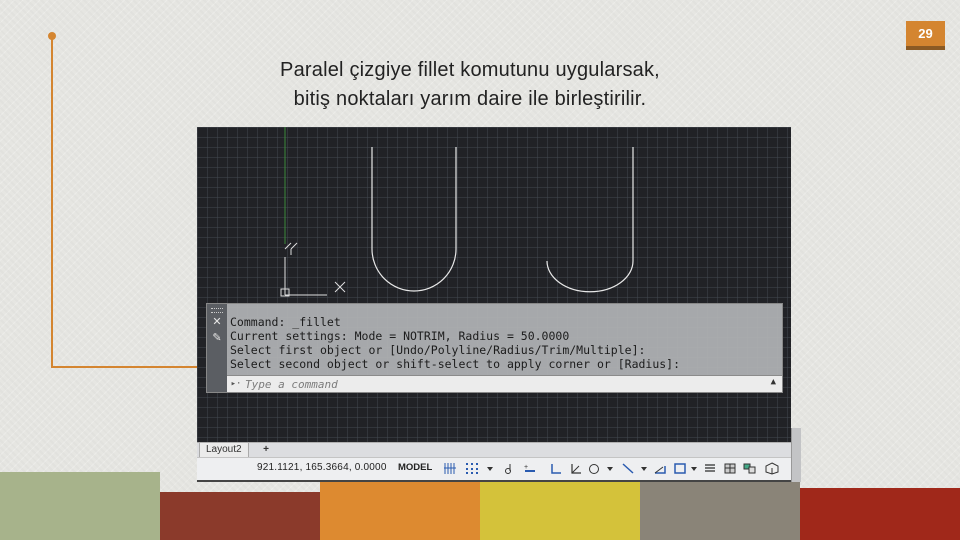  I want to click on infer-icon, so click(510, 468).